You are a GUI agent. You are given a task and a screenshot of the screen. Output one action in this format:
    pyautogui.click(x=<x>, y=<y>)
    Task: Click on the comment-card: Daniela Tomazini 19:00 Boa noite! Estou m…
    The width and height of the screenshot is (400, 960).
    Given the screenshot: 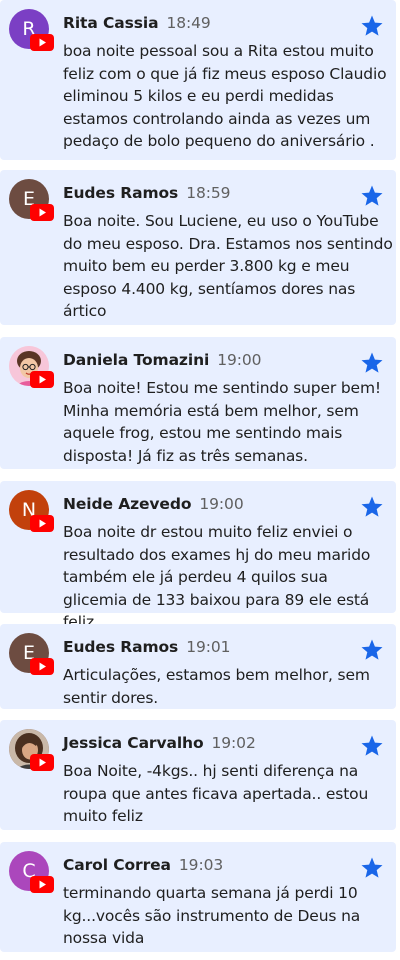 What is the action you would take?
    pyautogui.click(x=198, y=403)
    